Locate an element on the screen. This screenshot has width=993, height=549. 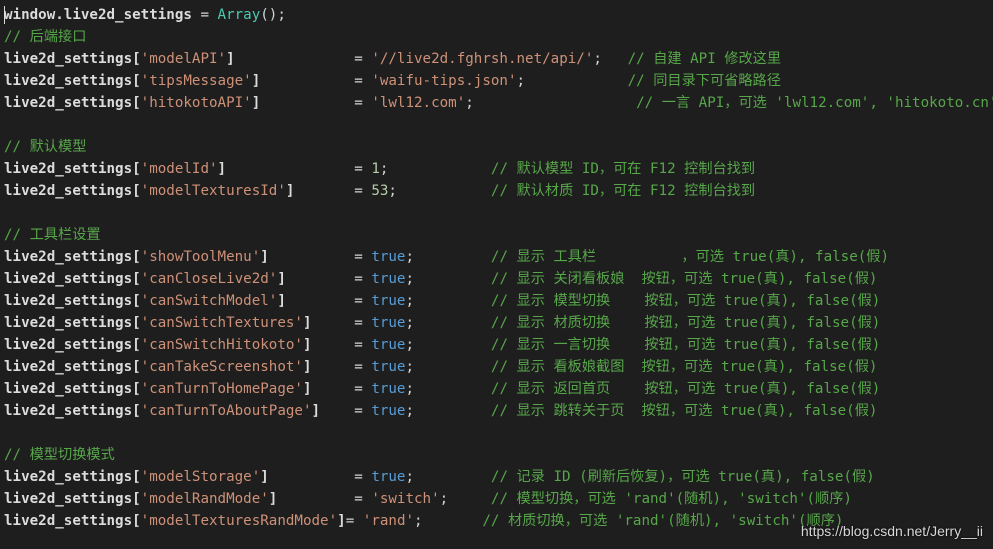
code-token-key: 'canSwitchHitokoto' is located at coordinates (221, 345).